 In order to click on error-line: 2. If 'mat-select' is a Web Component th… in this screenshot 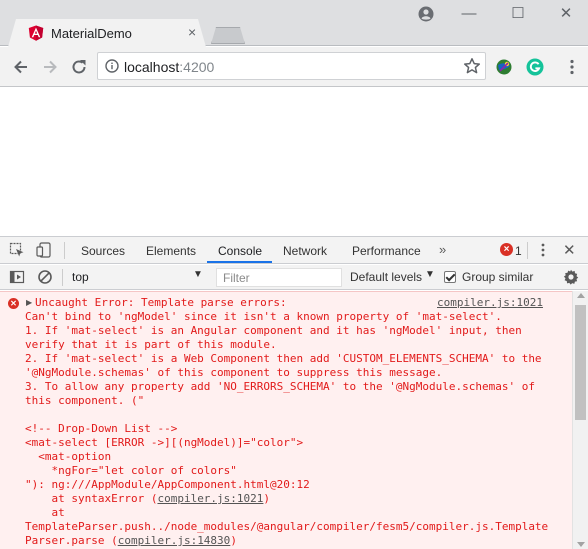, I will do `click(283, 358)`.